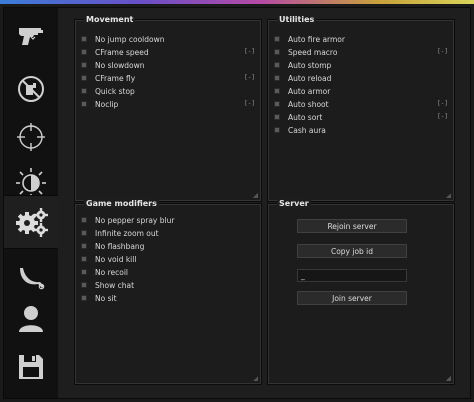 The height and width of the screenshot is (402, 474). Describe the element at coordinates (352, 226) in the screenshot. I see `rejoin-server-button: Rejoin server` at that location.